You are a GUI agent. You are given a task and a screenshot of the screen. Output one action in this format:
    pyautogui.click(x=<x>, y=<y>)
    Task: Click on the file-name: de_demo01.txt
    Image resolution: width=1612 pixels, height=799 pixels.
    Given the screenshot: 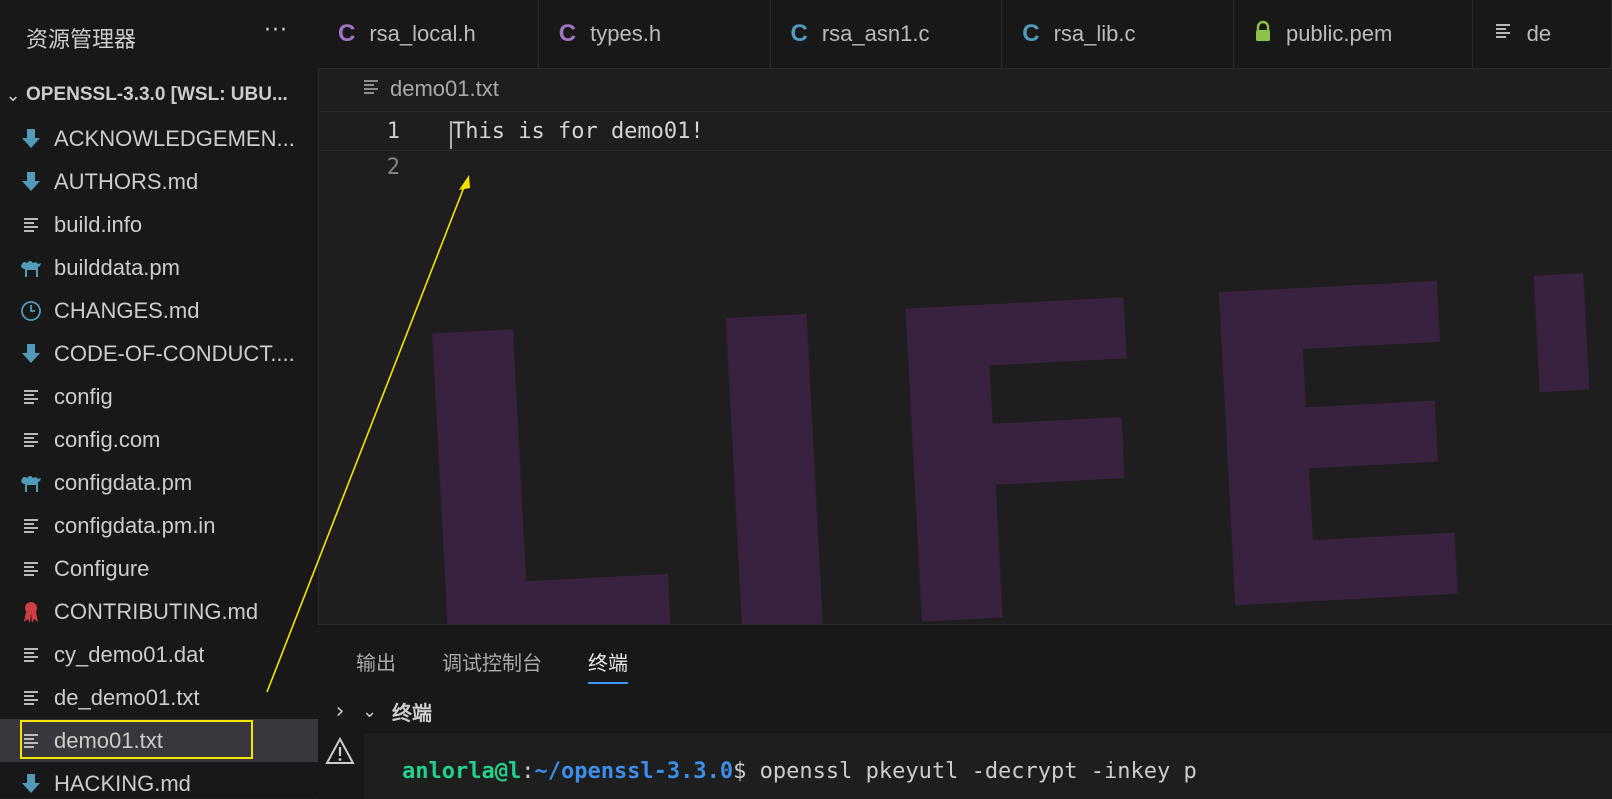 What is the action you would take?
    pyautogui.click(x=127, y=697)
    